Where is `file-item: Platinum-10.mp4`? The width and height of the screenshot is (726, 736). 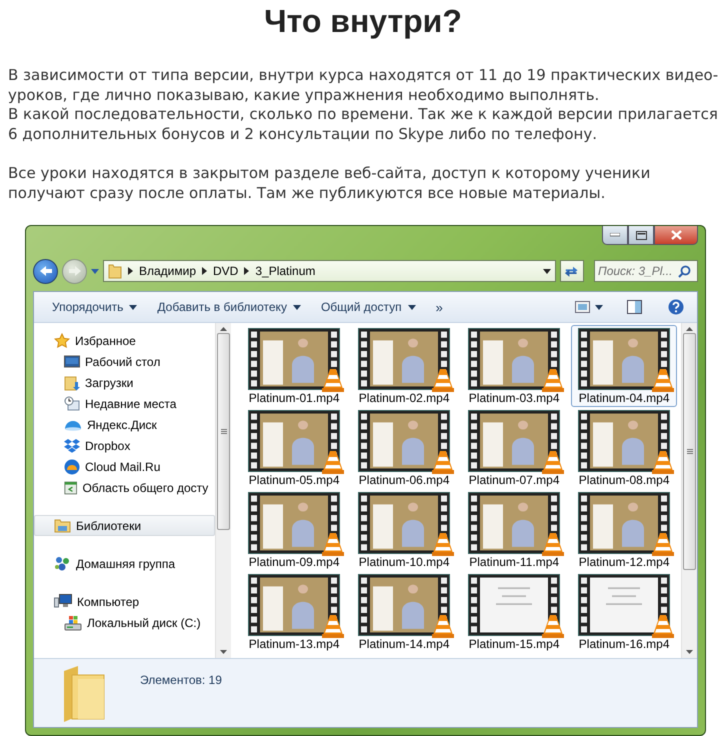
file-item: Platinum-10.mp4 is located at coordinates (404, 530).